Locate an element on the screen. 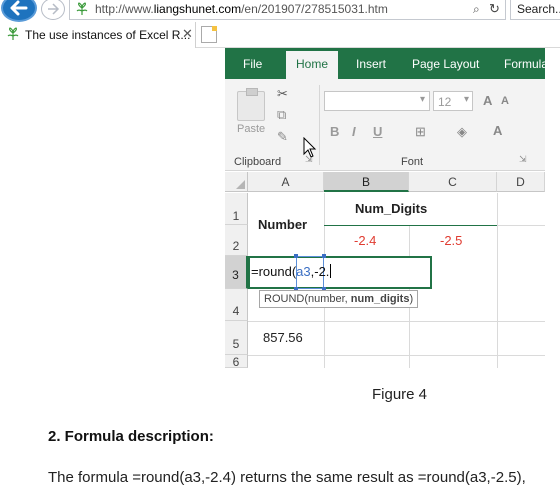  row-header-5: 5 is located at coordinates (236, 338).